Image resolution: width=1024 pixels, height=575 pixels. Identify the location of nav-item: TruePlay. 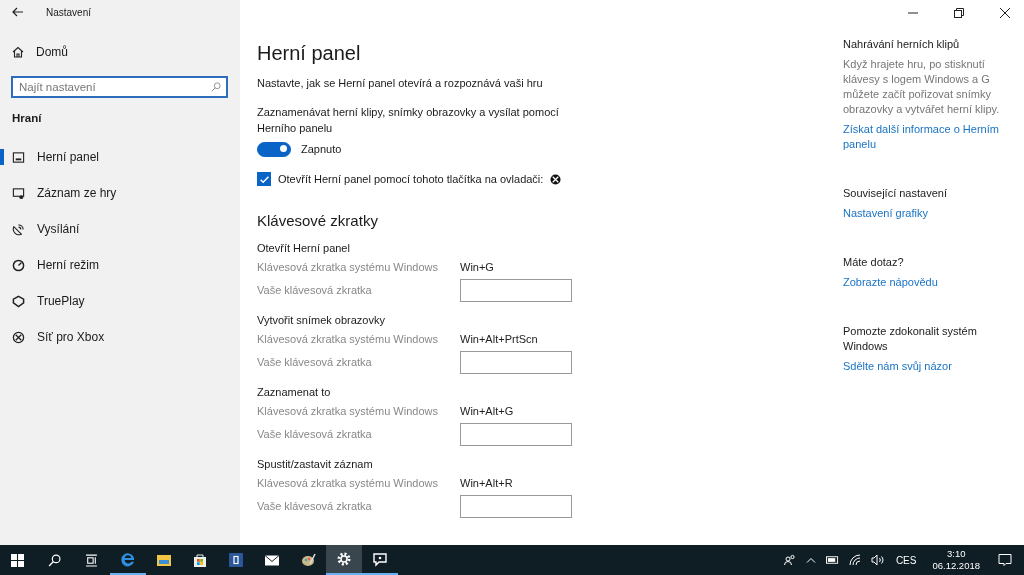
(120, 301).